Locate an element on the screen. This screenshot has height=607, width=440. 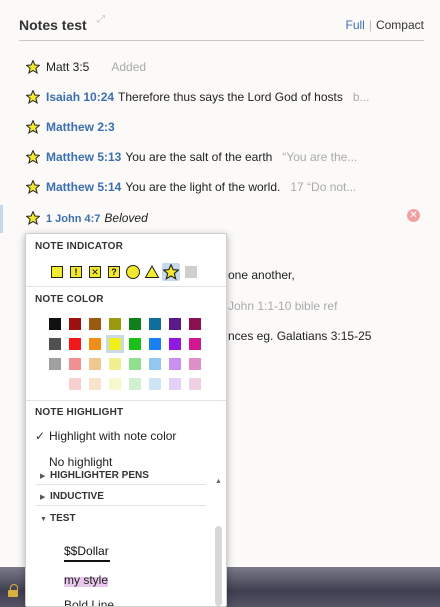
tree-item-test: ▼ TEST is located at coordinates (58, 518).